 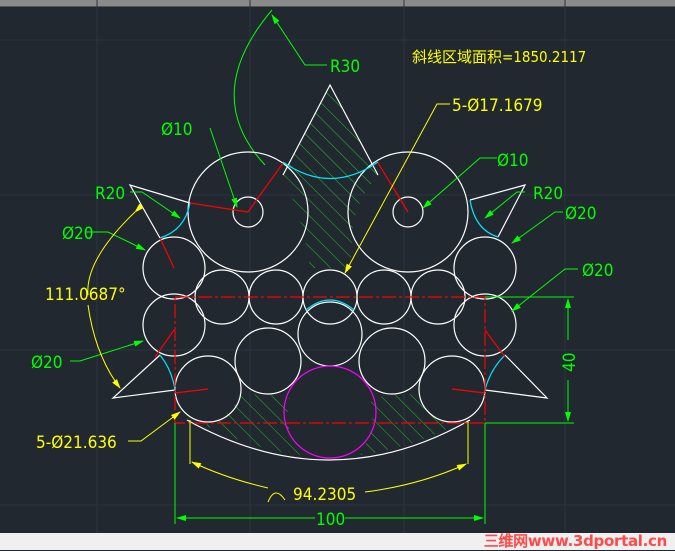 What do you see at coordinates (330, 176) in the screenshot?
I see `hatched-region-top` at bounding box center [330, 176].